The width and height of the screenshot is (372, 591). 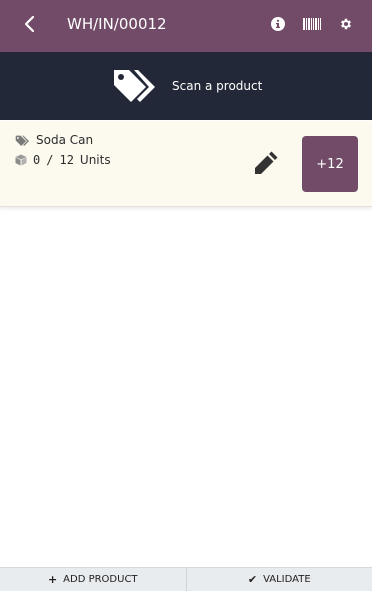 I want to click on uom-label: Units, so click(x=95, y=160).